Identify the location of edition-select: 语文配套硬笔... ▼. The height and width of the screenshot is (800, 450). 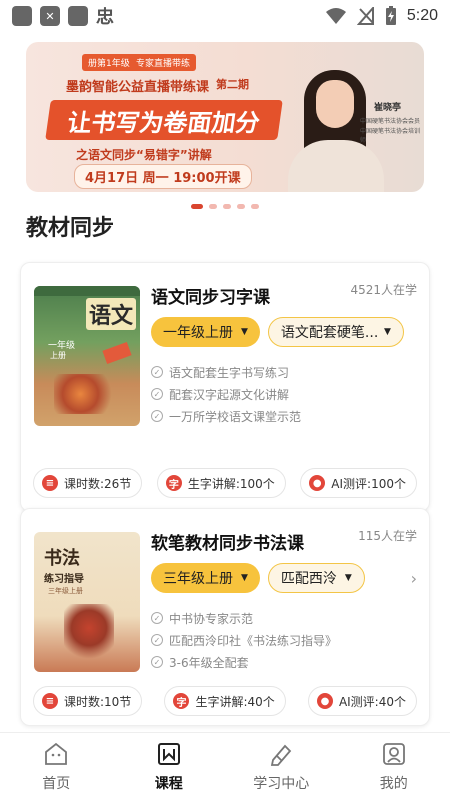
(335, 332).